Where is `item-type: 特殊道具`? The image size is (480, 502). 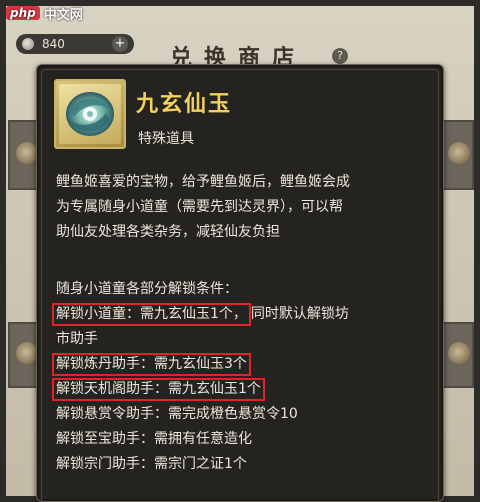
item-type: 特殊道具 is located at coordinates (166, 139).